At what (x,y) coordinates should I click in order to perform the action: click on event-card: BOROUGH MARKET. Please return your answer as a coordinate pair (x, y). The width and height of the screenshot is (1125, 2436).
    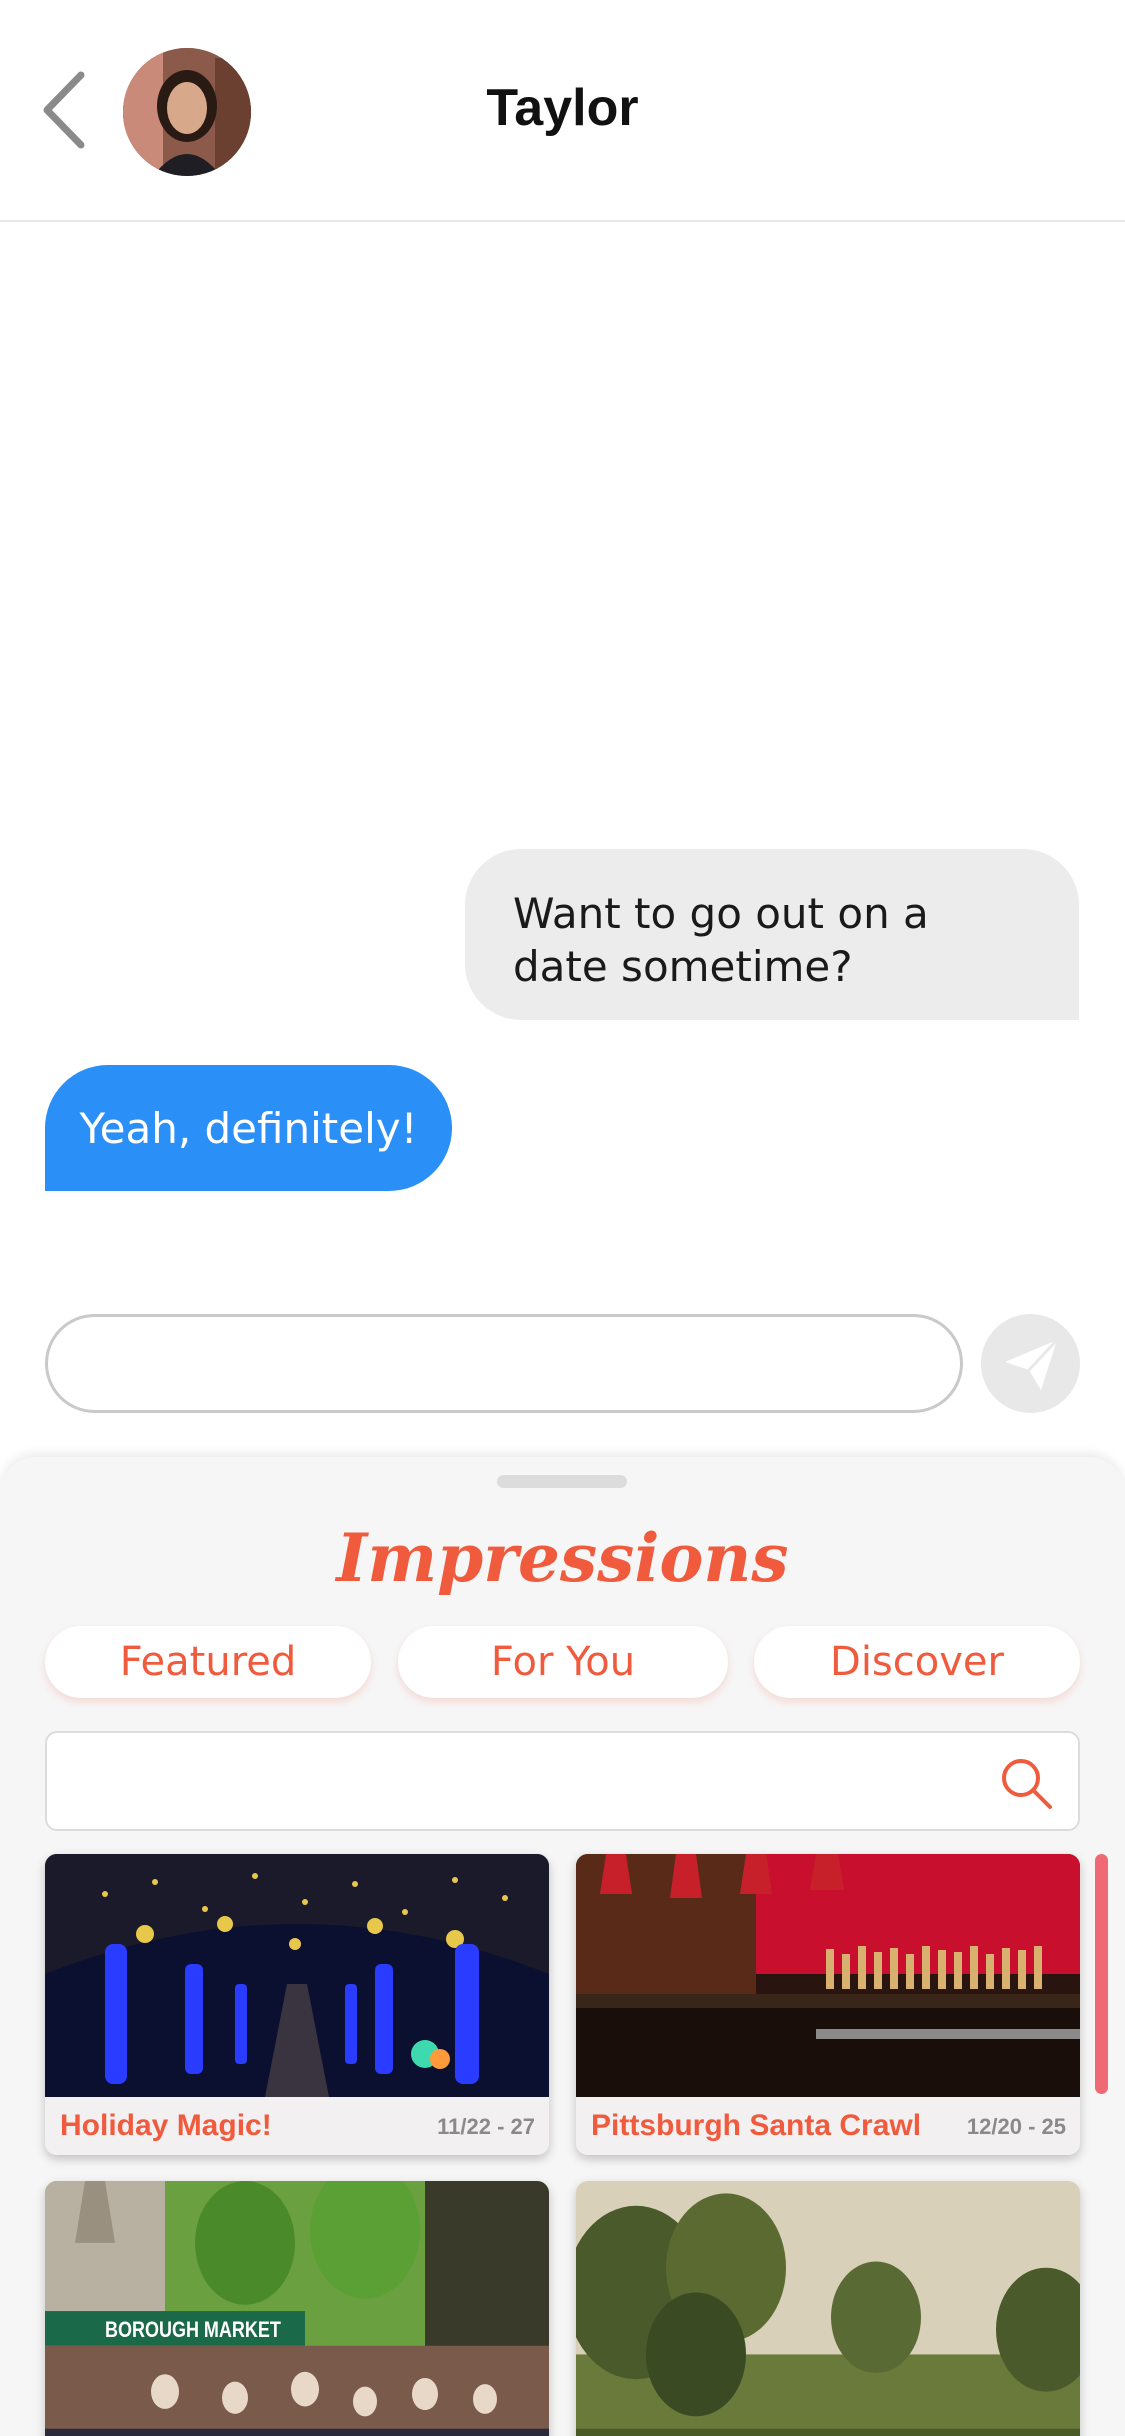
    Looking at the image, I should click on (297, 2308).